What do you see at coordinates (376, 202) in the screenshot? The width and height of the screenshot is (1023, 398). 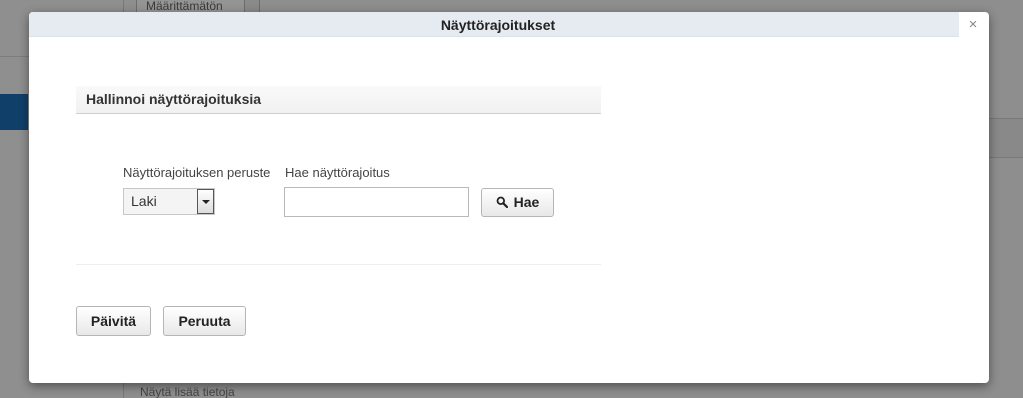 I see `search-input` at bounding box center [376, 202].